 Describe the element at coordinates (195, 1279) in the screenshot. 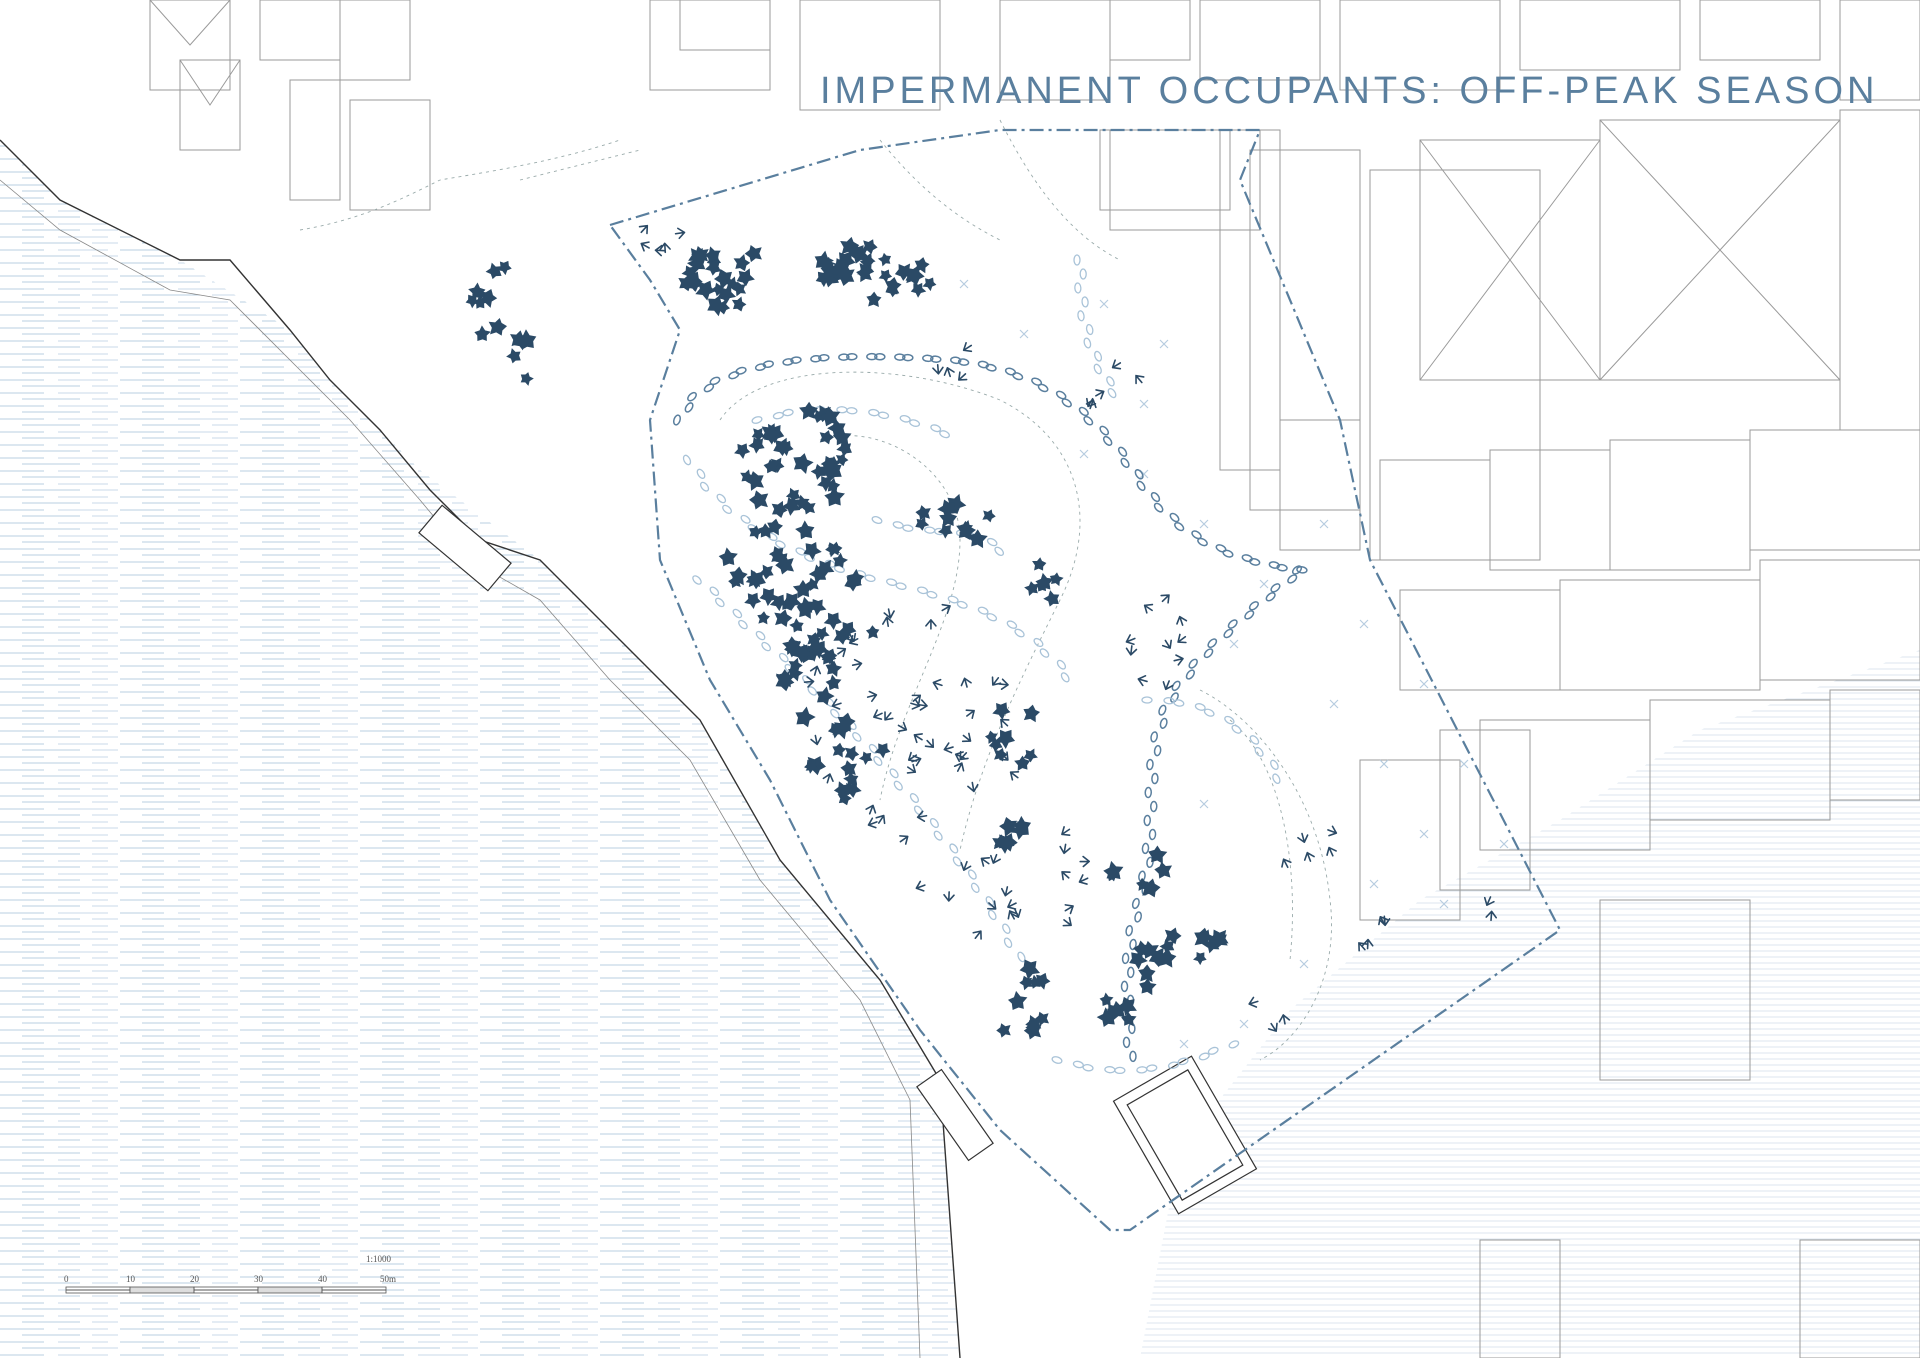

I see `scale-tick-20: 20` at that location.